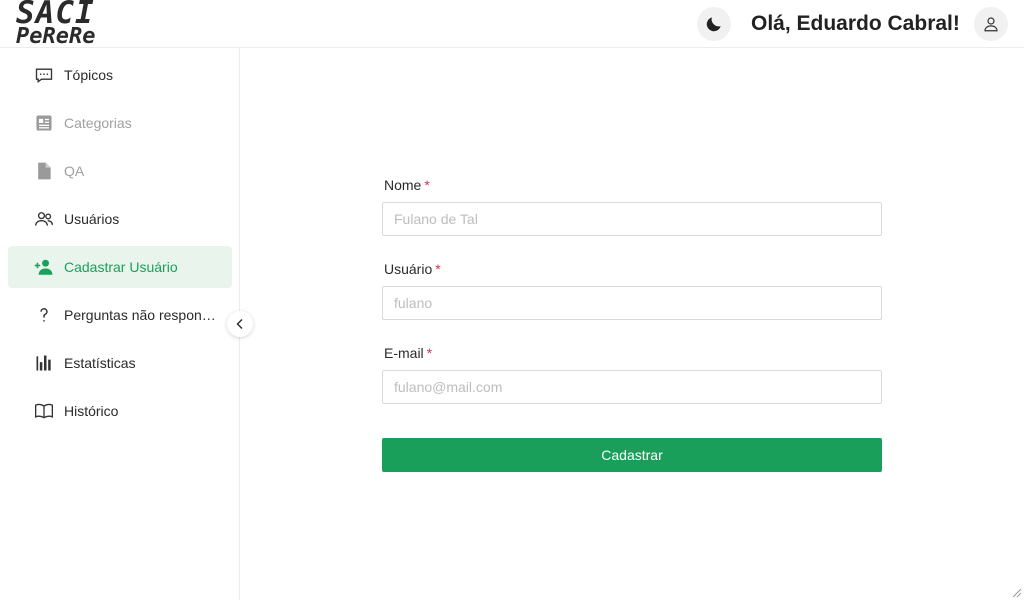 The height and width of the screenshot is (600, 1024). Describe the element at coordinates (44, 171) in the screenshot. I see `file-icon` at that location.